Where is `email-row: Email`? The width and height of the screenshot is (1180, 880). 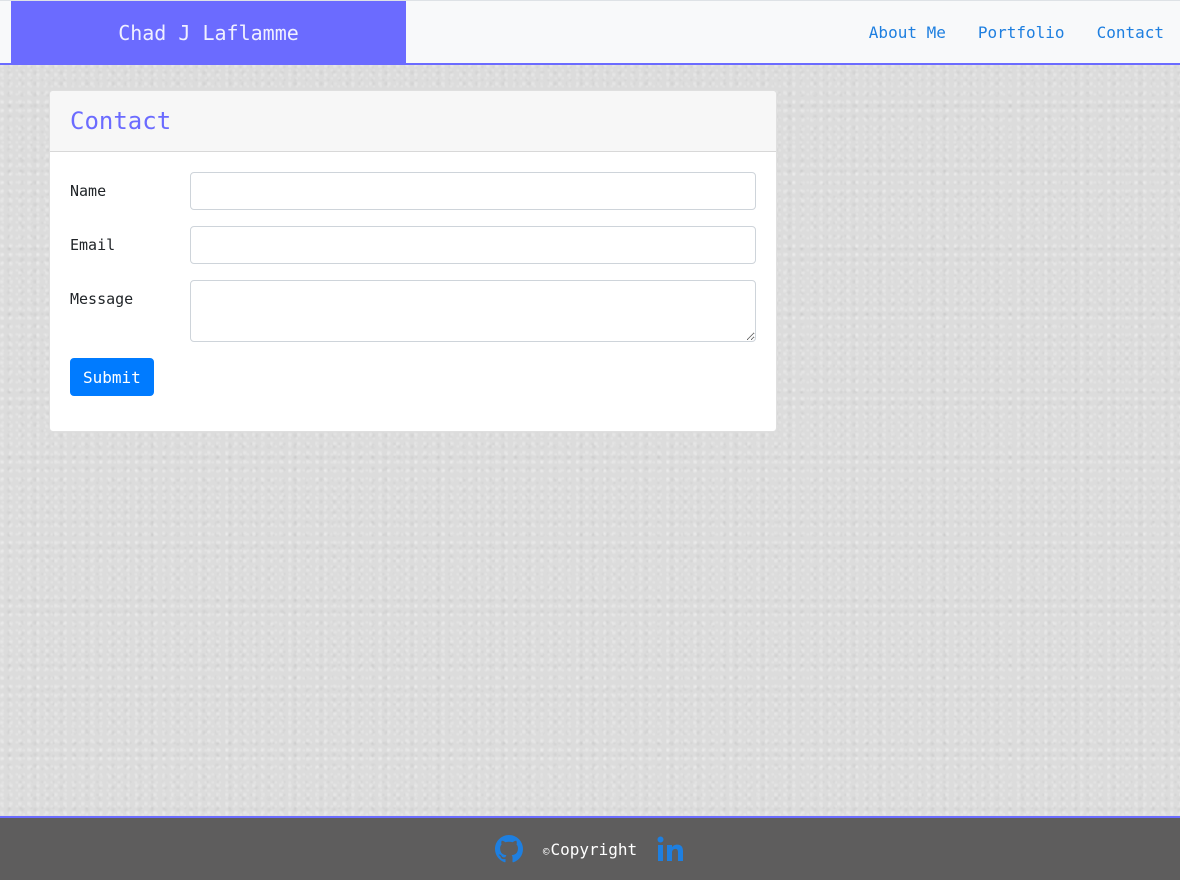 email-row: Email is located at coordinates (413, 245).